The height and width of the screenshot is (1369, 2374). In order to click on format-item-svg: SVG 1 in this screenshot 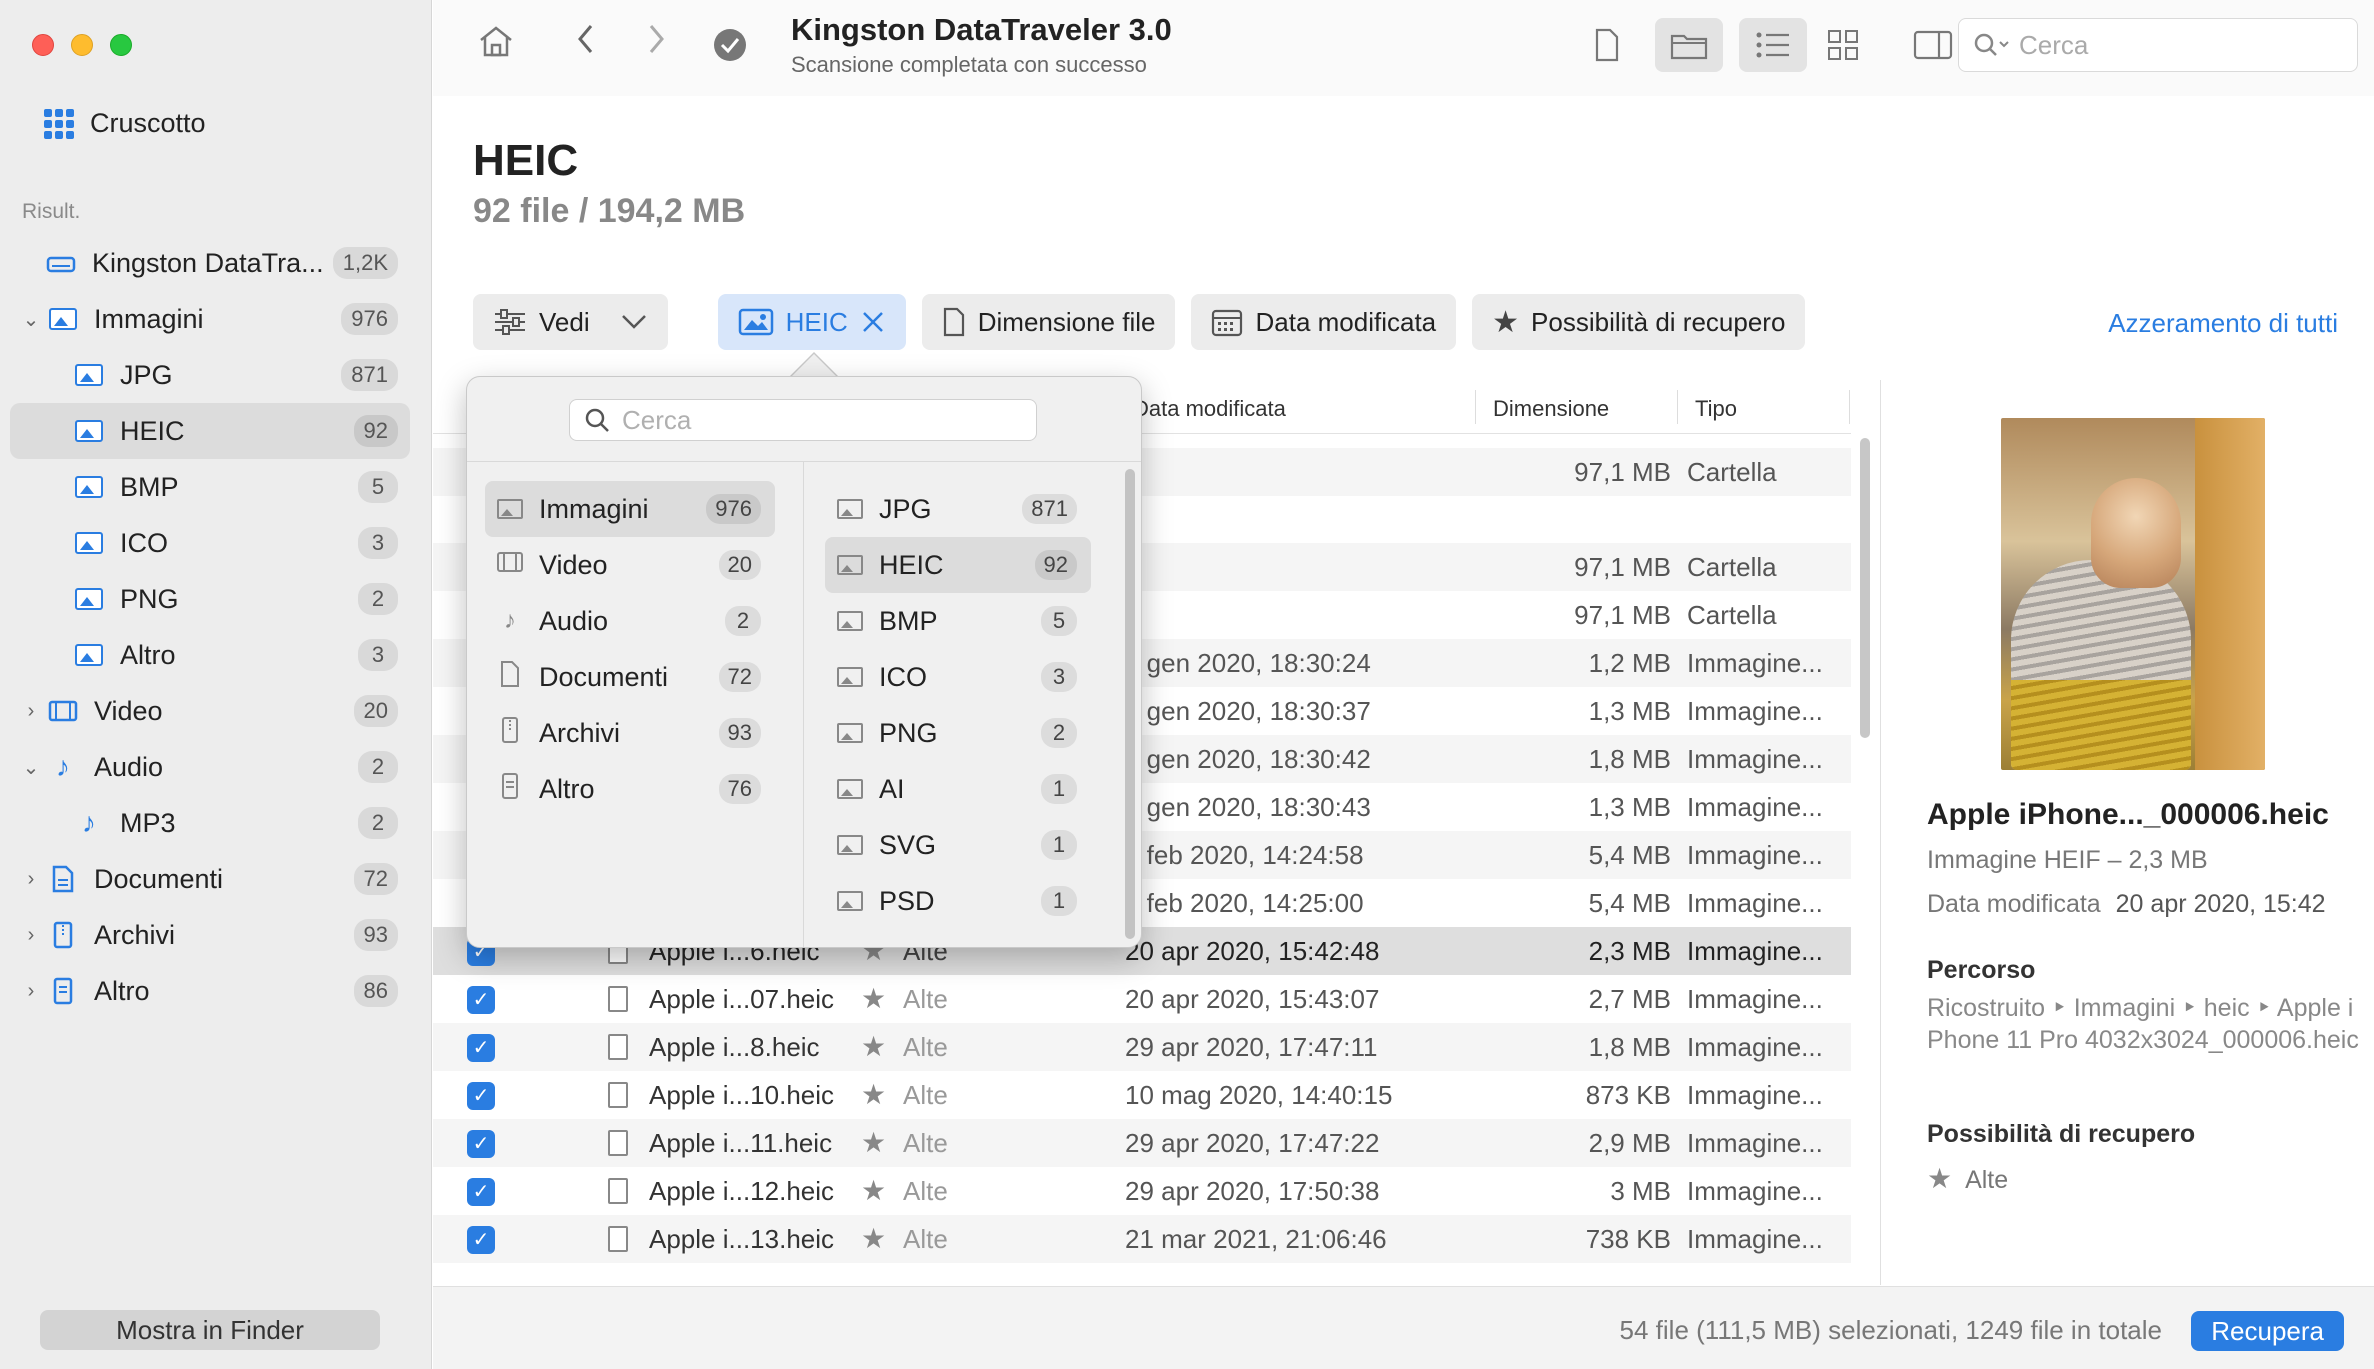, I will do `click(958, 845)`.